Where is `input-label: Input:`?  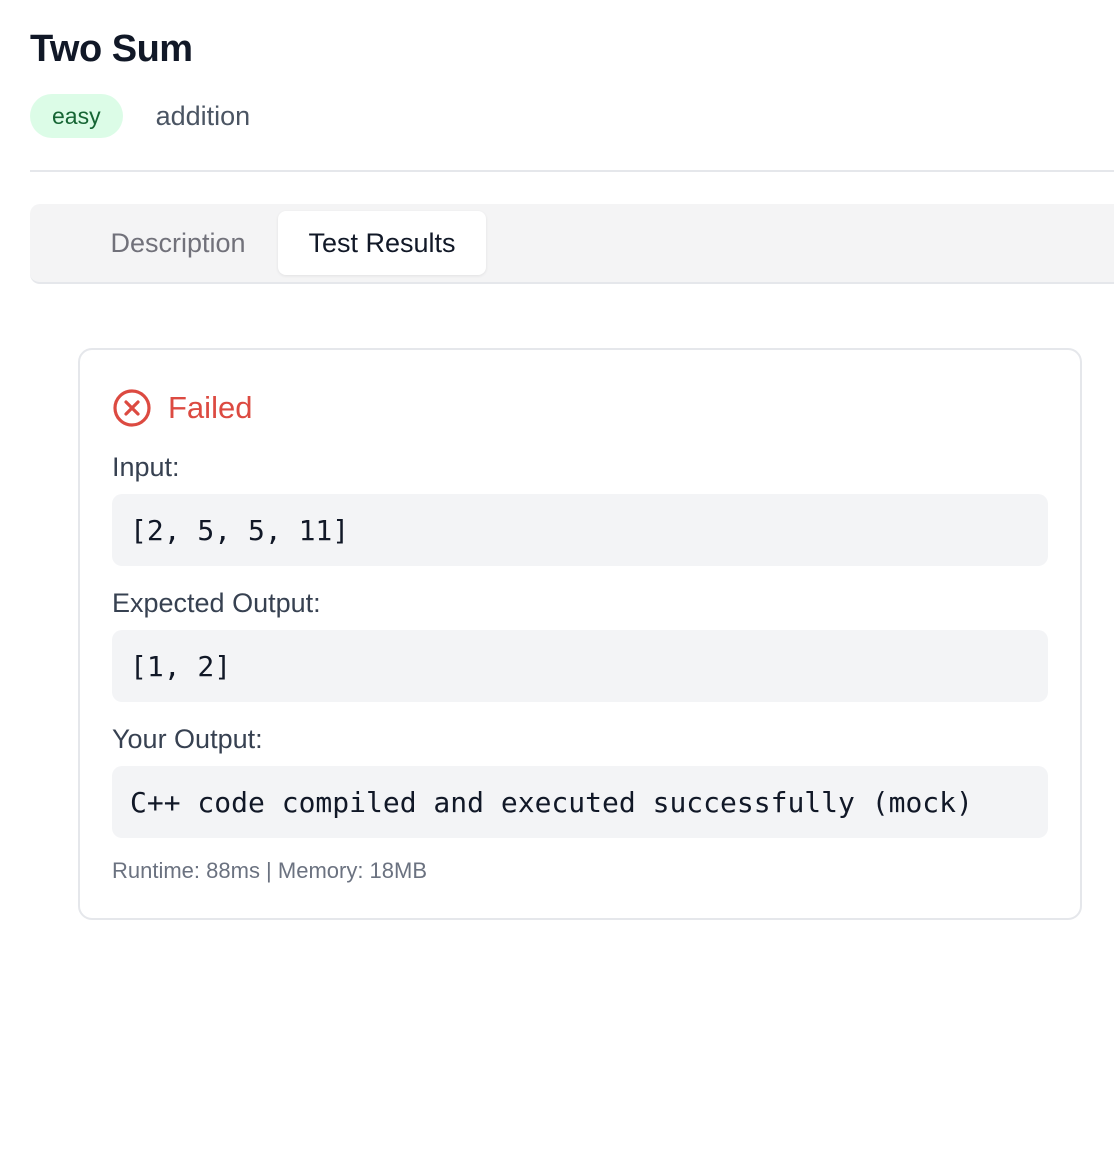 input-label: Input: is located at coordinates (146, 467).